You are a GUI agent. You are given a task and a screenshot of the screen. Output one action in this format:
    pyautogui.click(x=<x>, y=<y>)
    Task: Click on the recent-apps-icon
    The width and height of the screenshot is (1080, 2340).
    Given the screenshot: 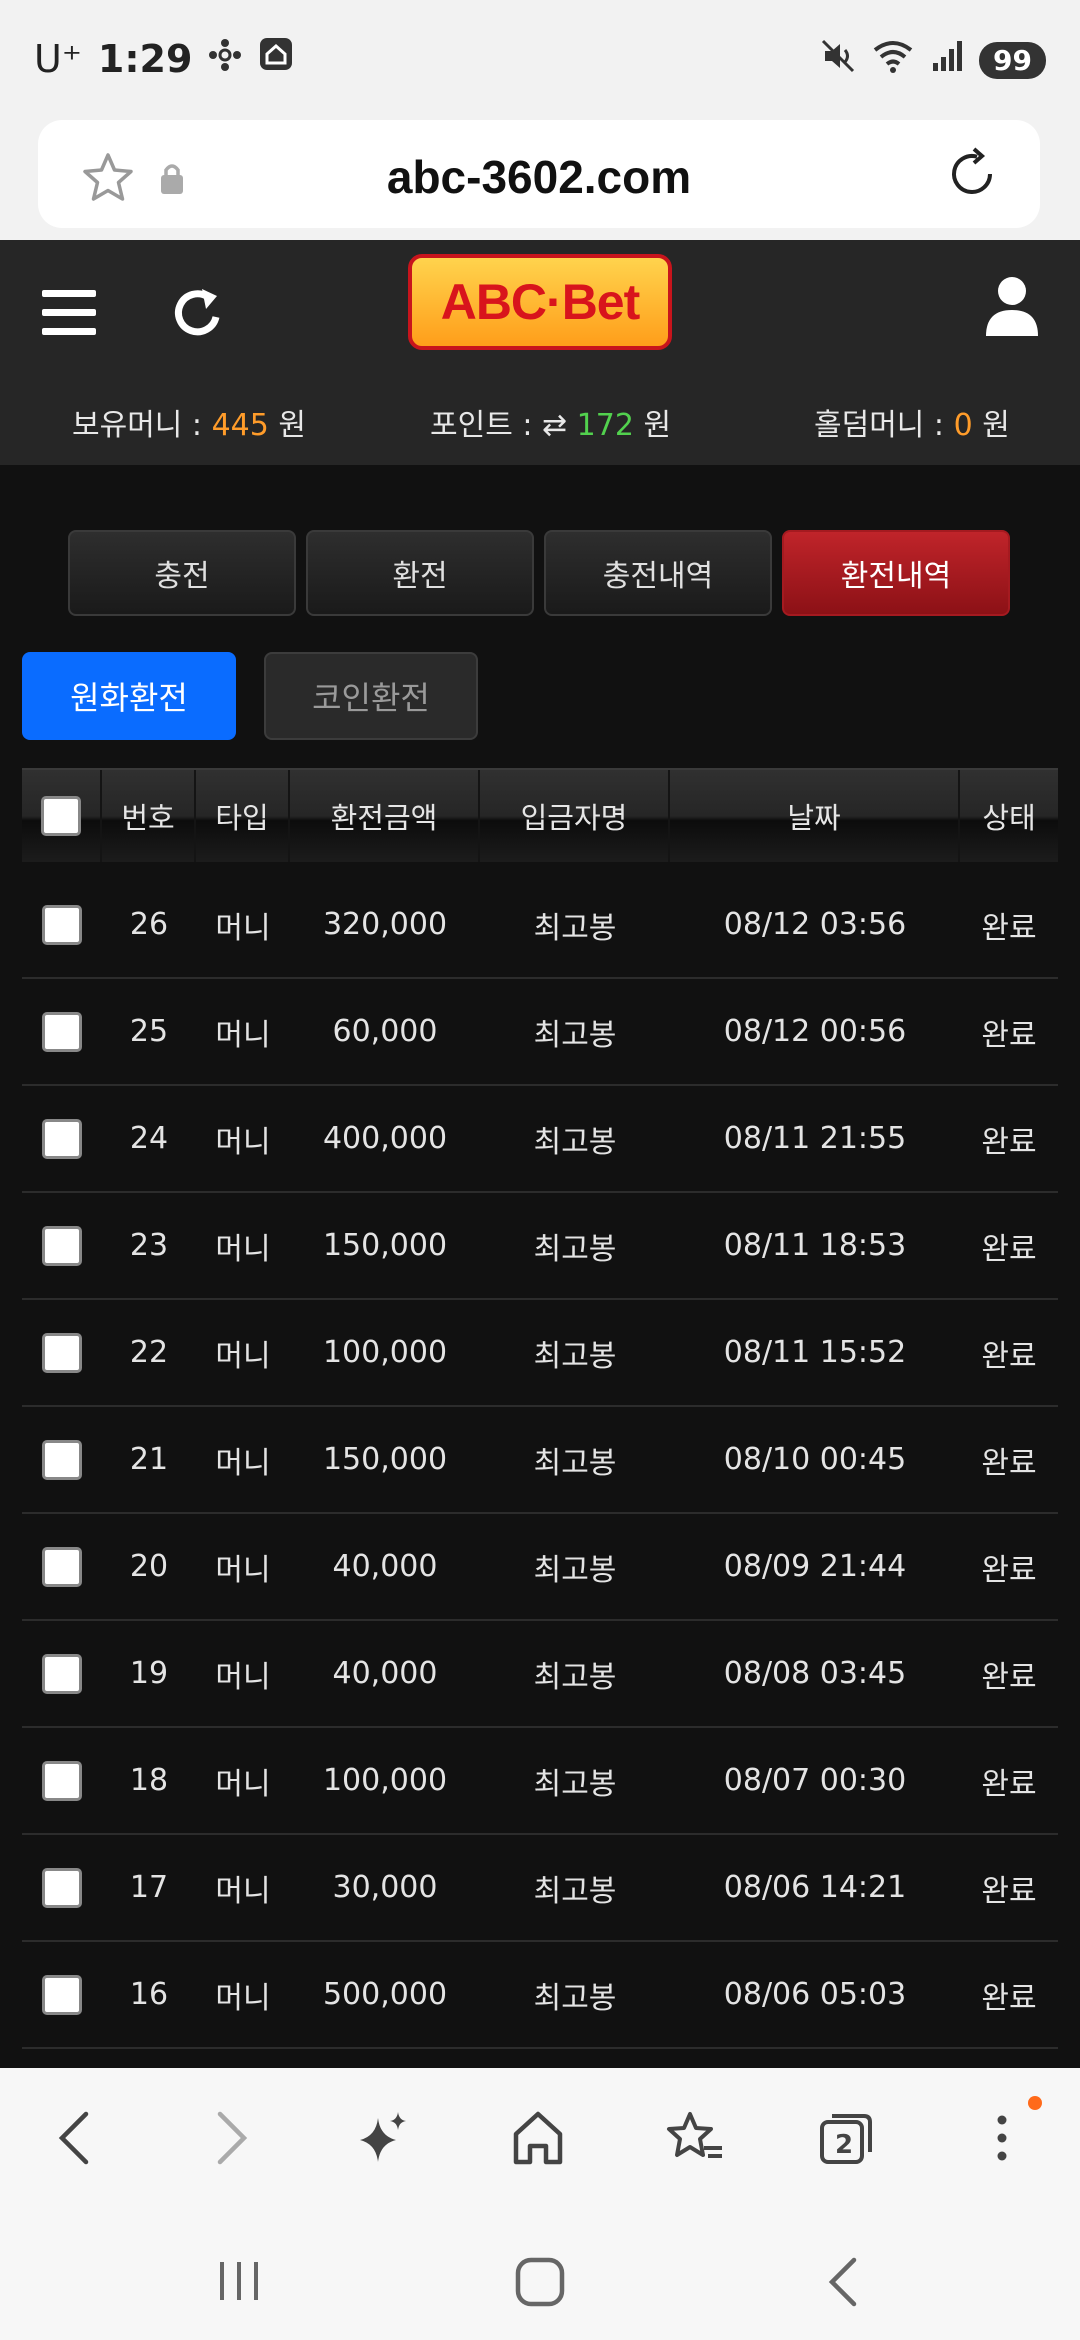 What is the action you would take?
    pyautogui.click(x=239, y=2283)
    